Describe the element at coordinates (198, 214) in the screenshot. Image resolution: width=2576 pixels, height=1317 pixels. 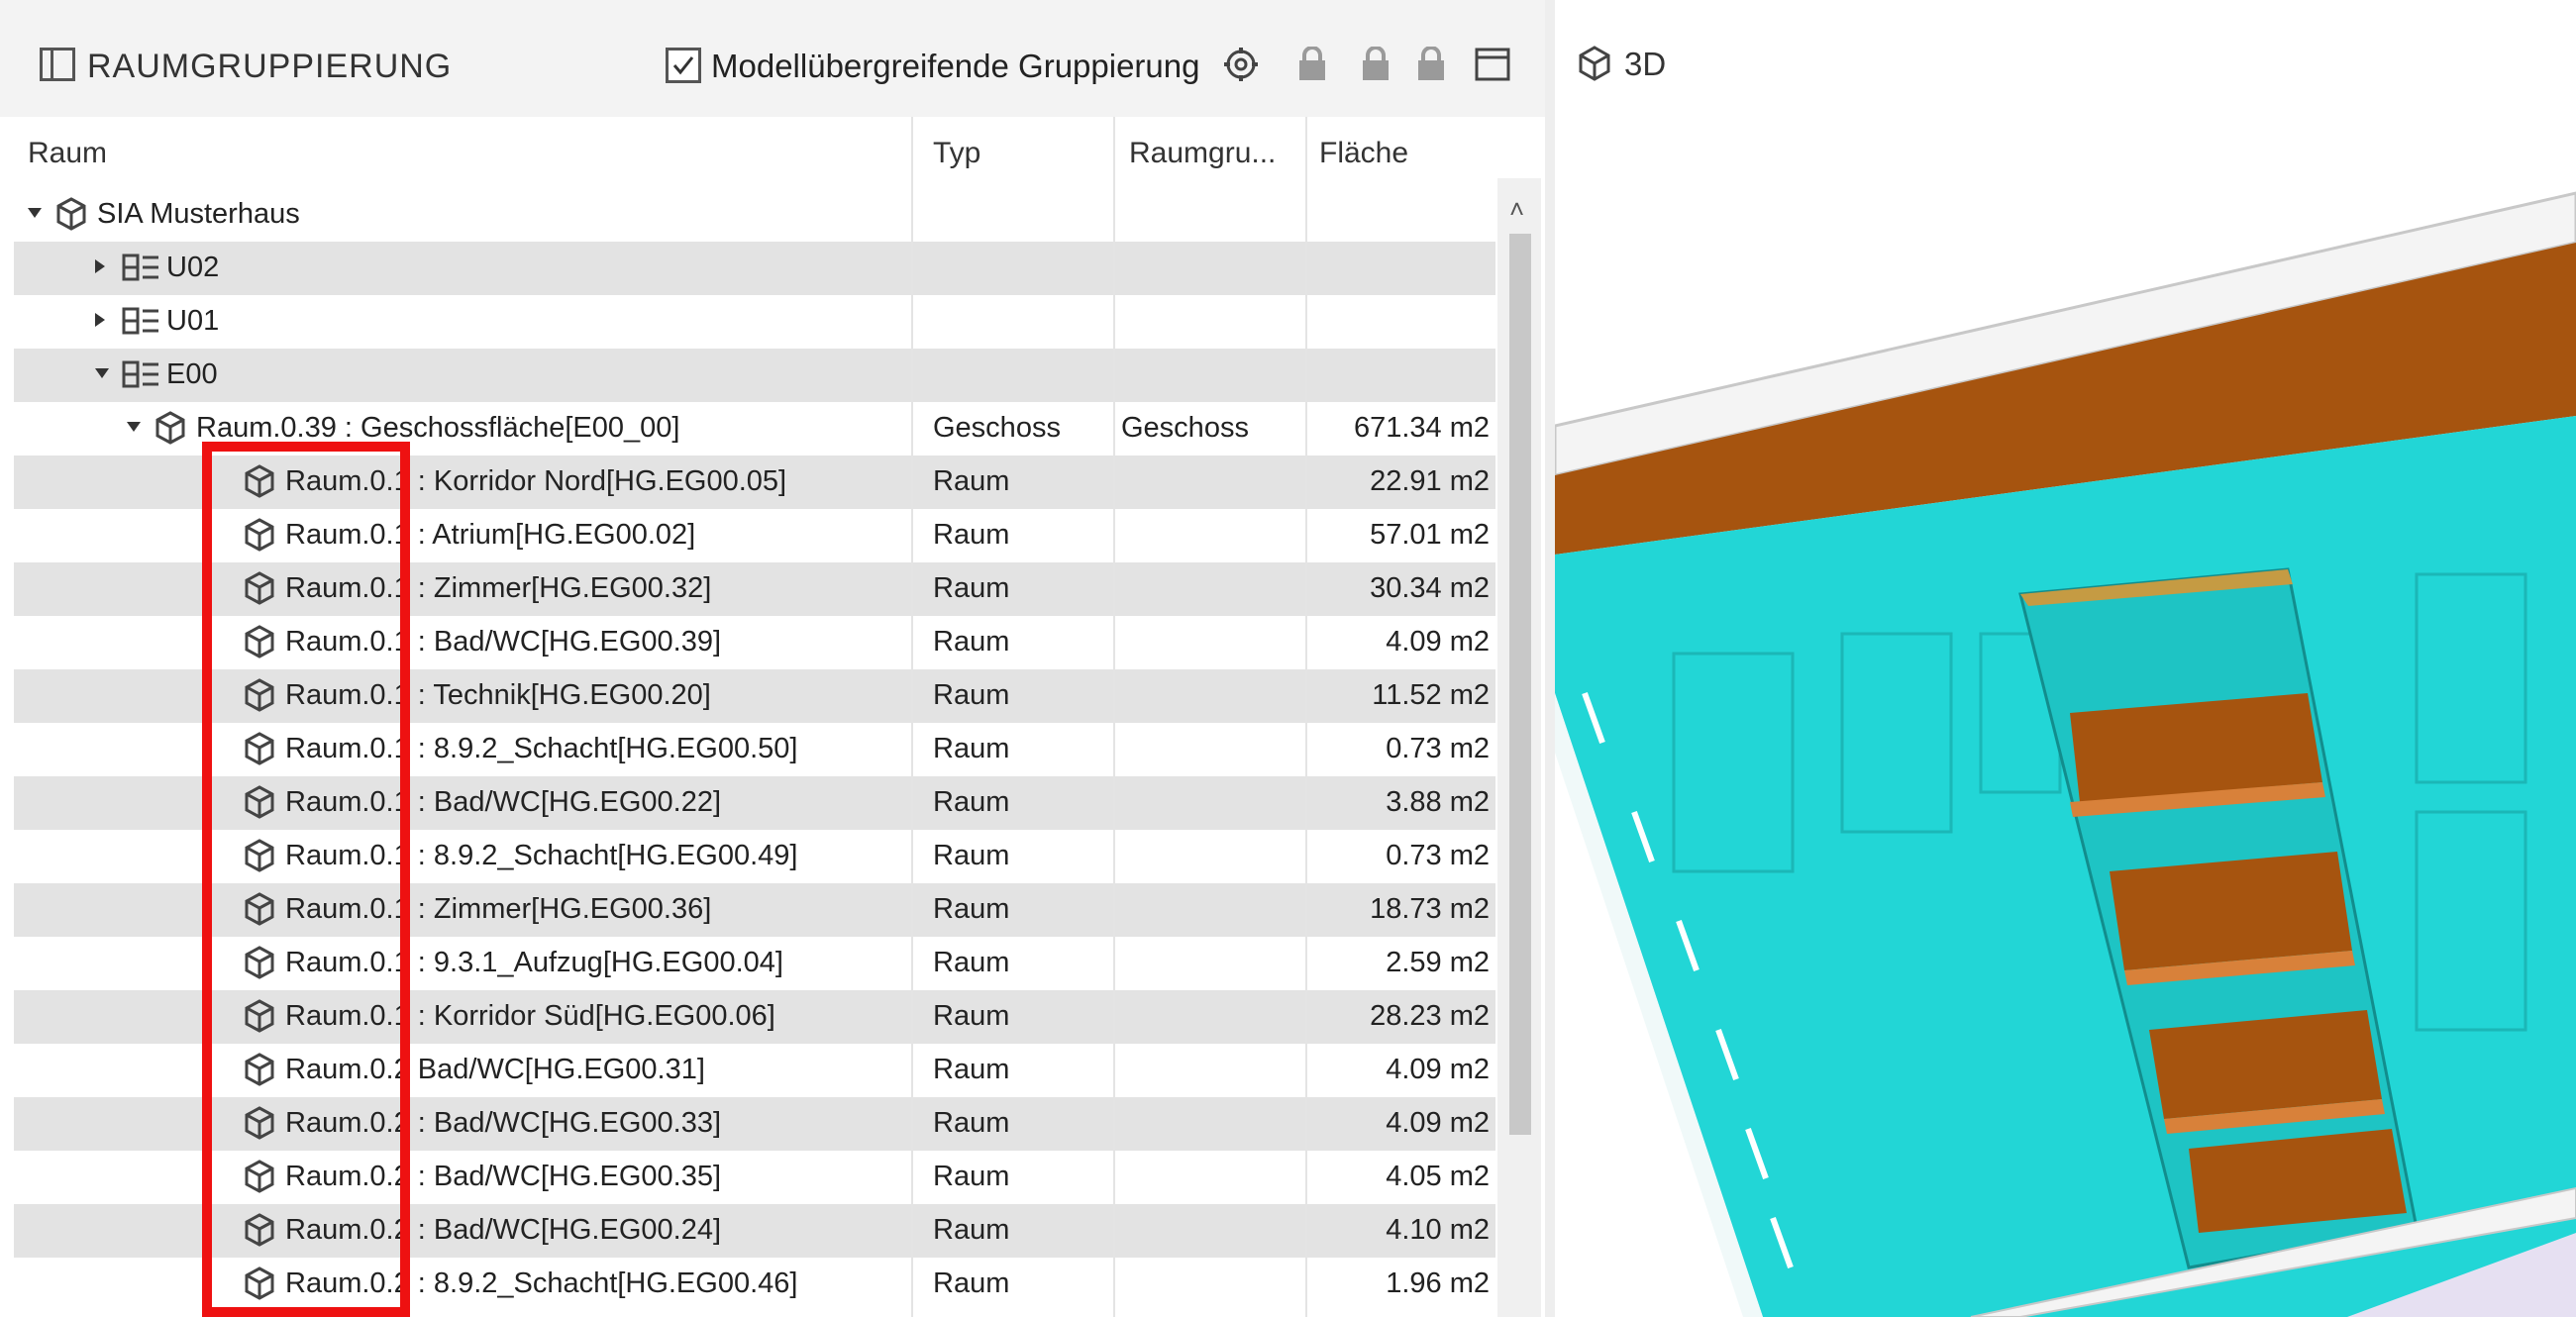
I see `room-name: SIA Musterhaus` at that location.